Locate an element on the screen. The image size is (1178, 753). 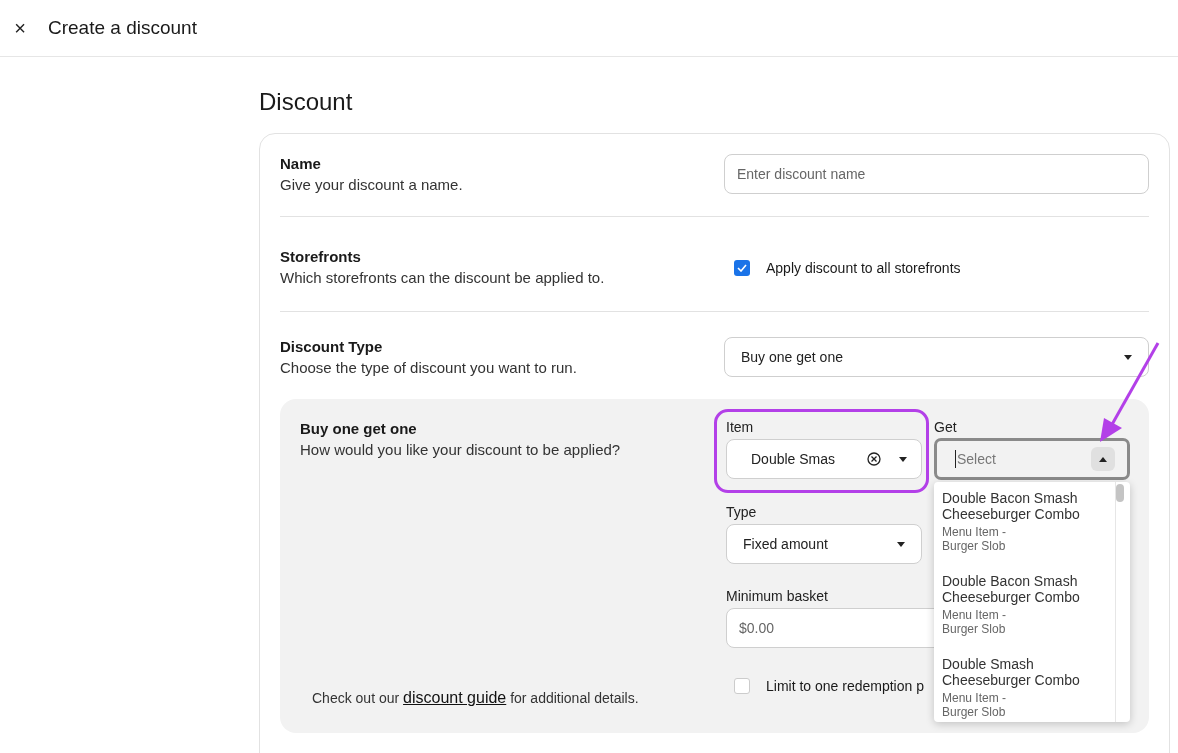
storefronts-checkbox is located at coordinates (742, 268).